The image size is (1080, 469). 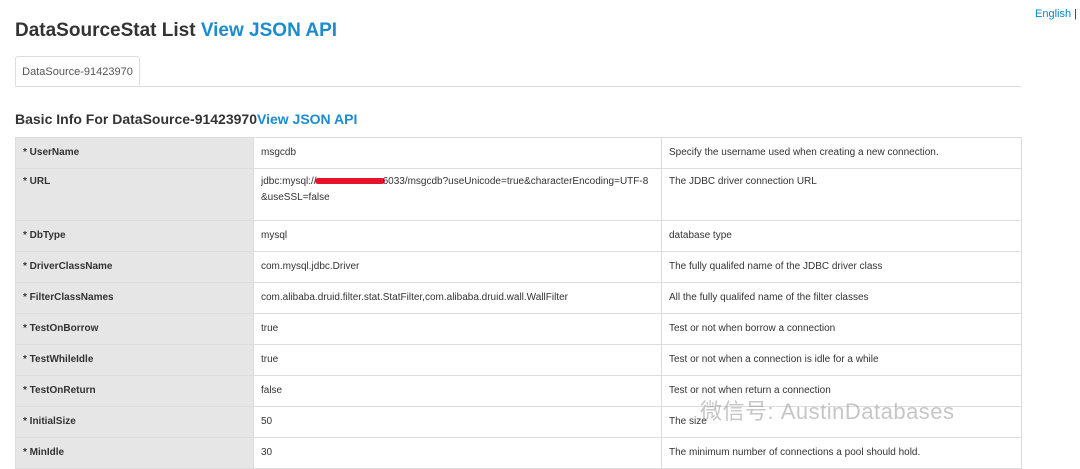 I want to click on section-title-text: Basic Info For DataSource-91423970, so click(x=136, y=119).